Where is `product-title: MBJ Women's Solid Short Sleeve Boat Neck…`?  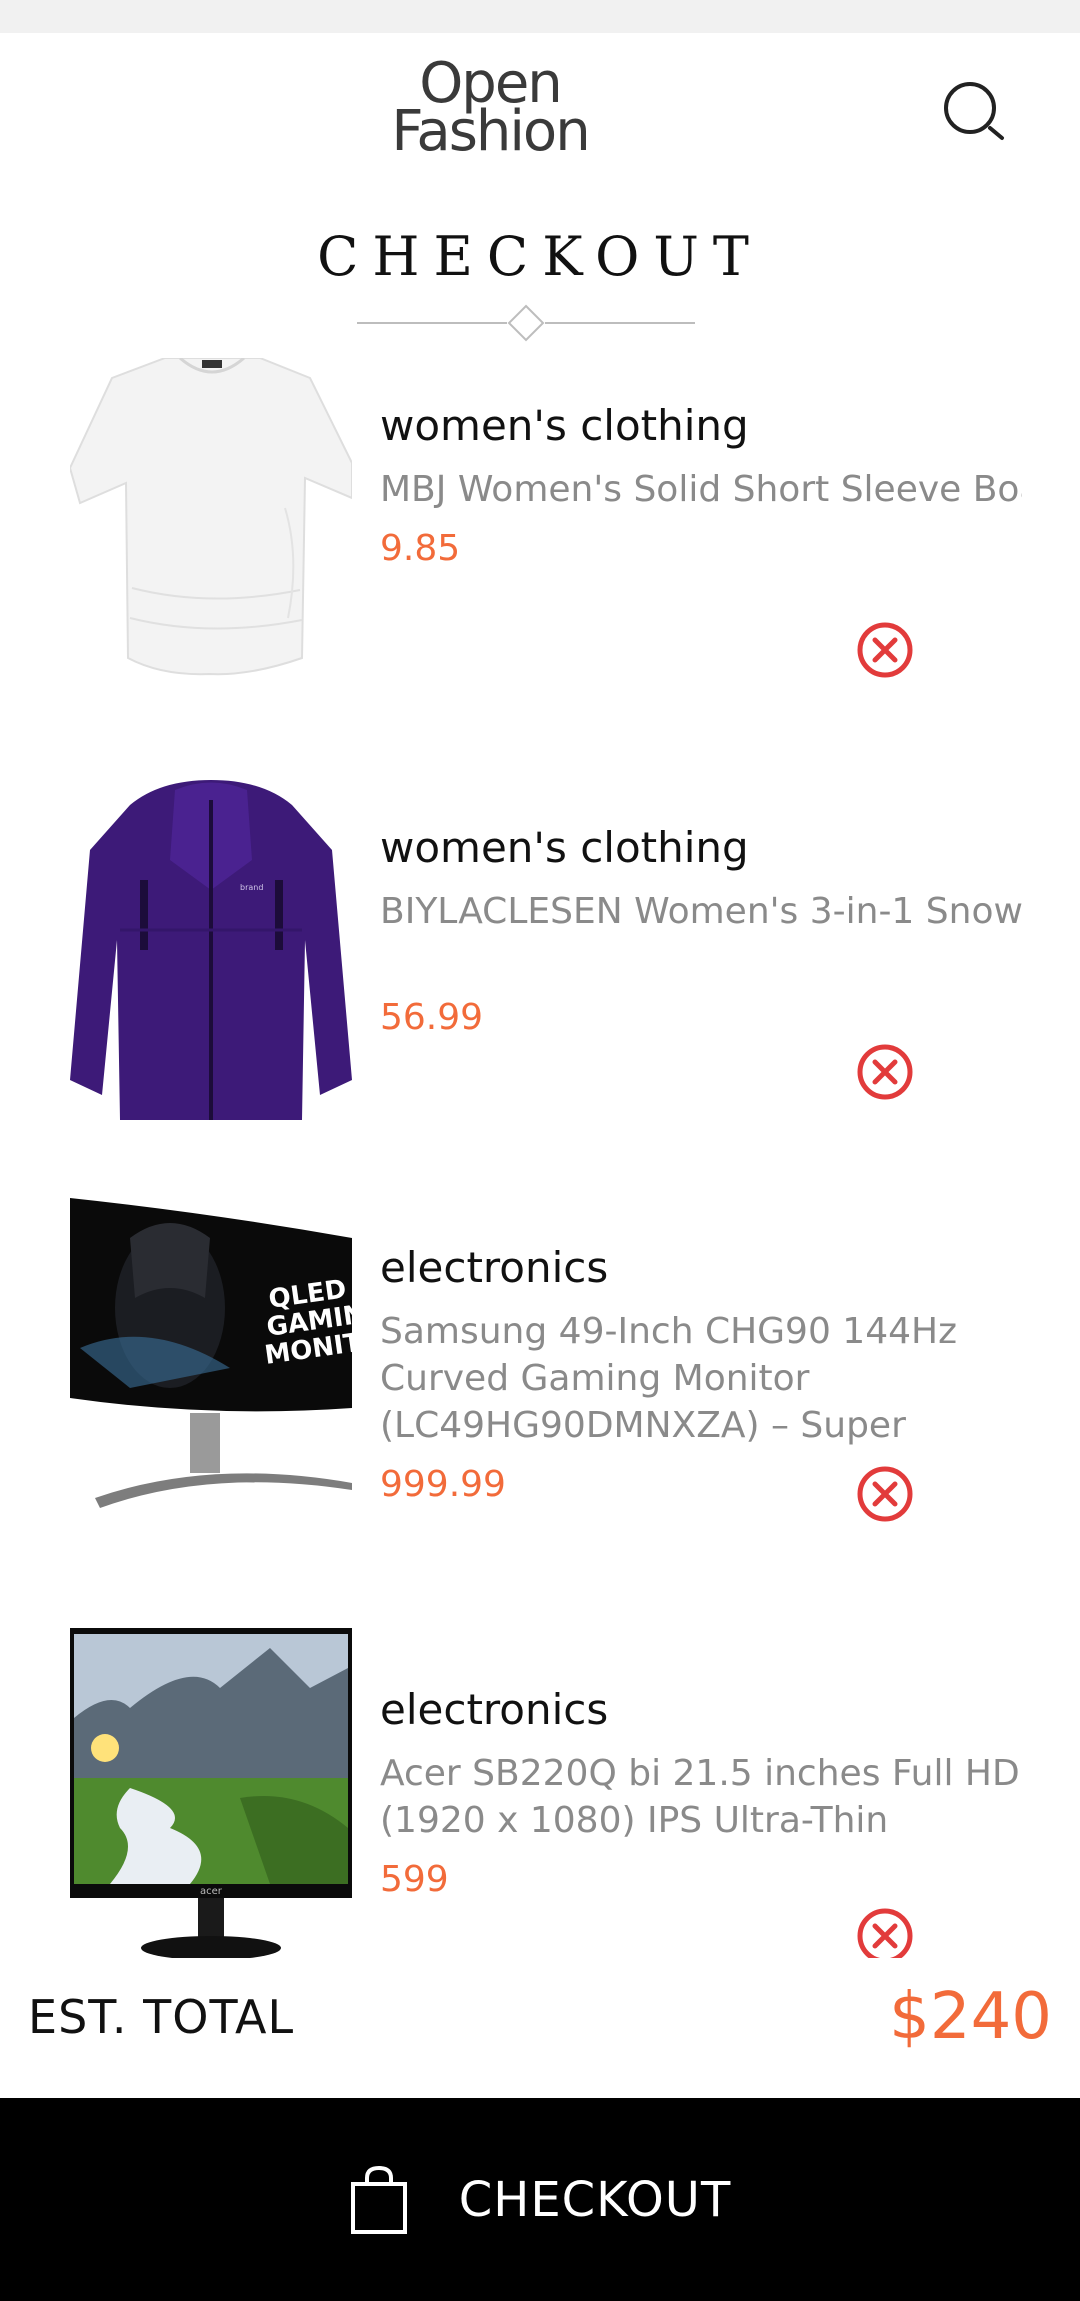 product-title: MBJ Women's Solid Short Sleeve Boat Neck… is located at coordinates (701, 489).